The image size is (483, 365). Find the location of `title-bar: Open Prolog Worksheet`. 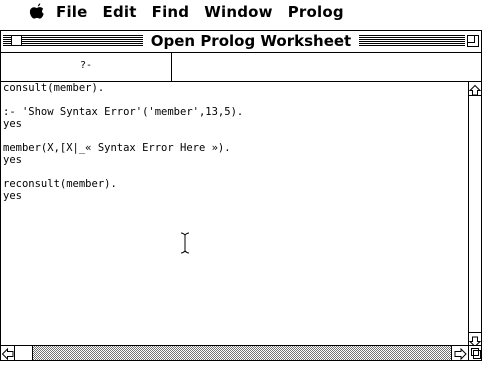

title-bar: Open Prolog Worksheet is located at coordinates (241, 42).